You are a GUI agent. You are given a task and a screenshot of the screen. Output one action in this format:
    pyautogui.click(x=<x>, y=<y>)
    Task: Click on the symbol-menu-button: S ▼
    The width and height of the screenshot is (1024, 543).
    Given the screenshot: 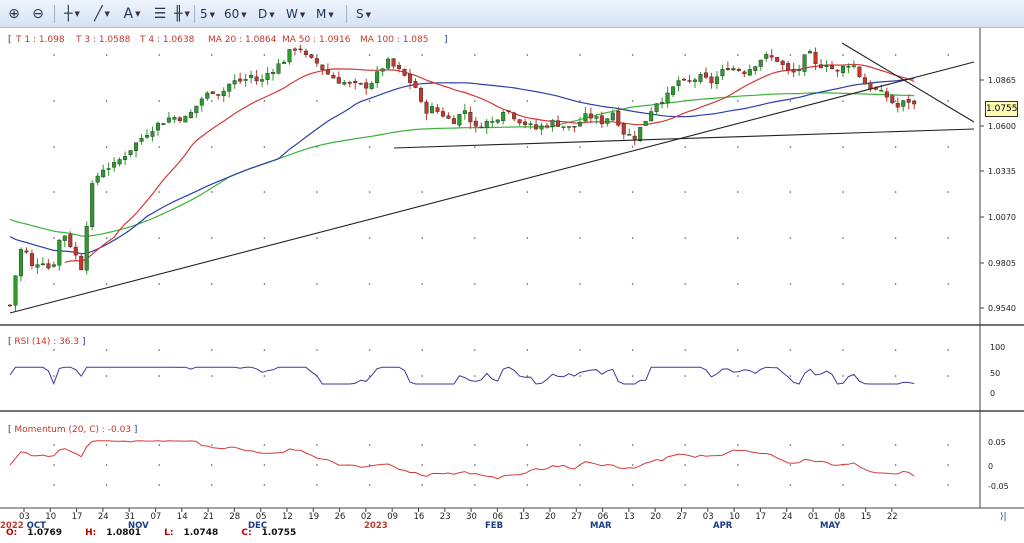 What is the action you would take?
    pyautogui.click(x=363, y=14)
    